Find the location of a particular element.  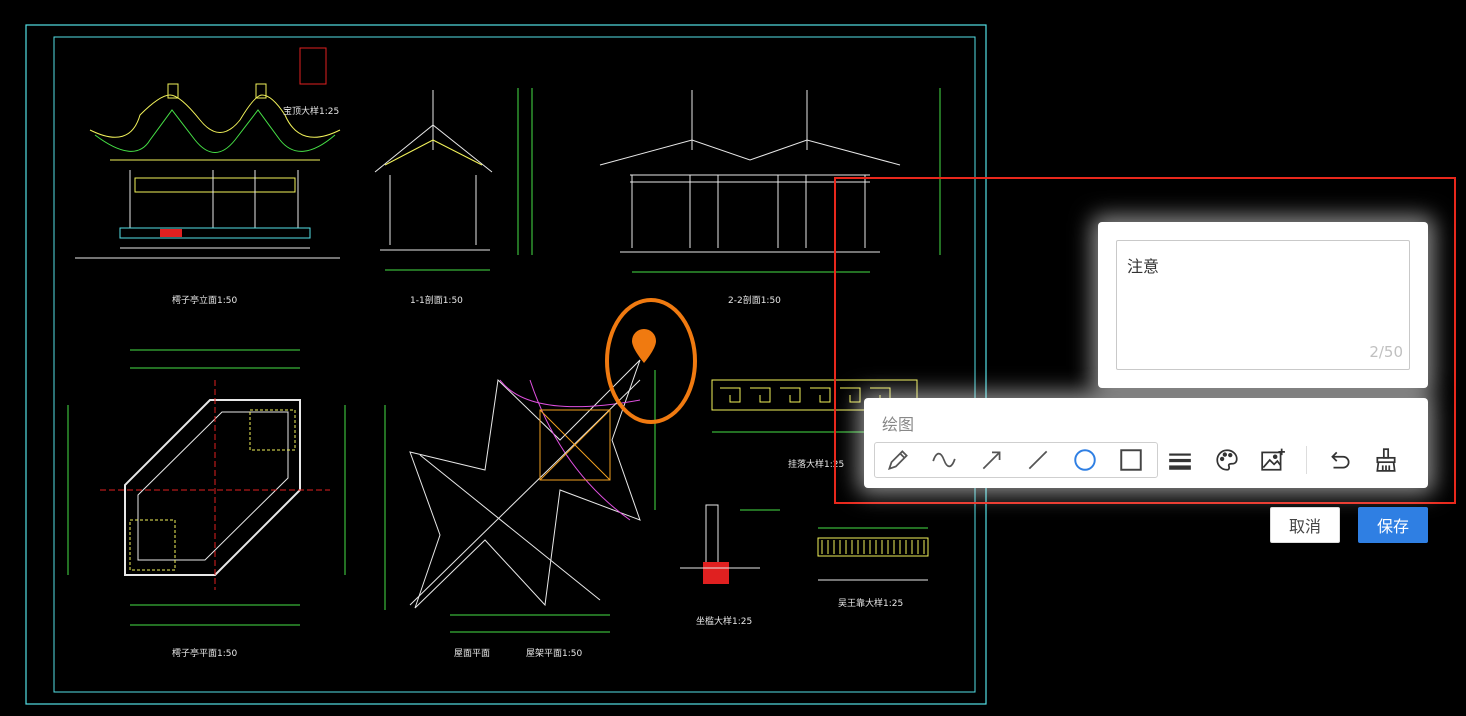

line-width-button is located at coordinates (1180, 460).